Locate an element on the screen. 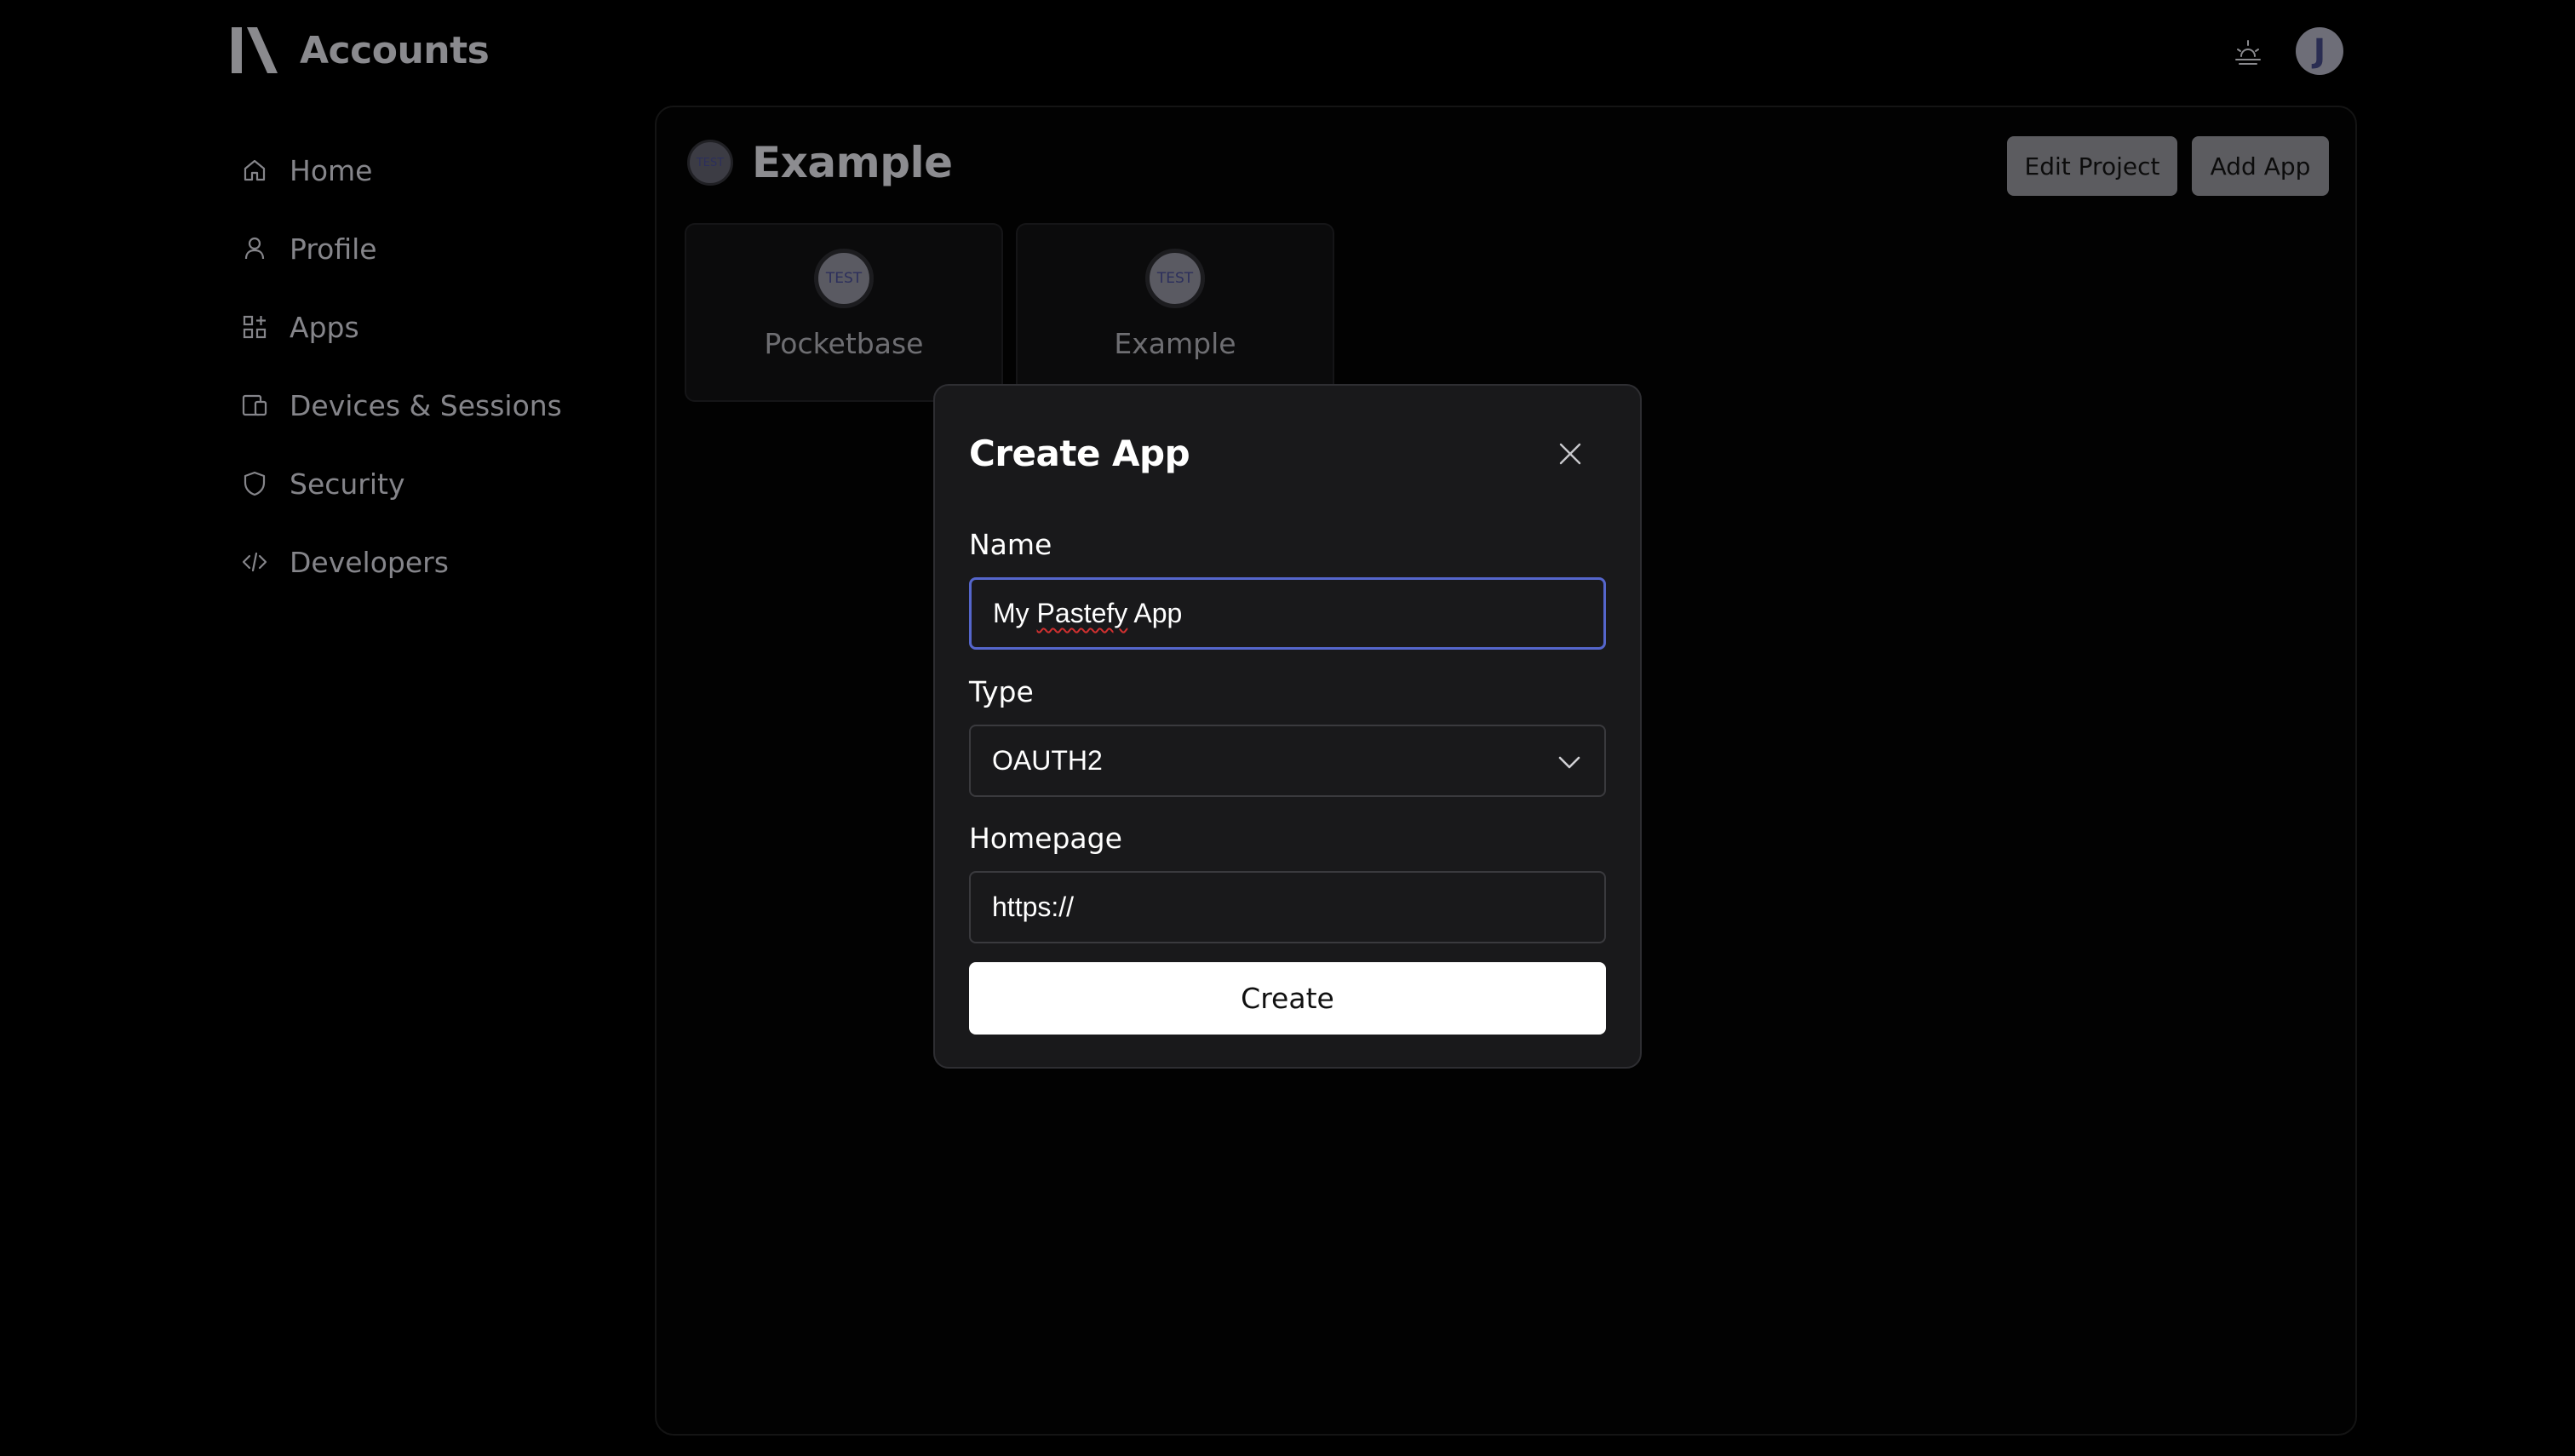  apps-icon is located at coordinates (254, 327).